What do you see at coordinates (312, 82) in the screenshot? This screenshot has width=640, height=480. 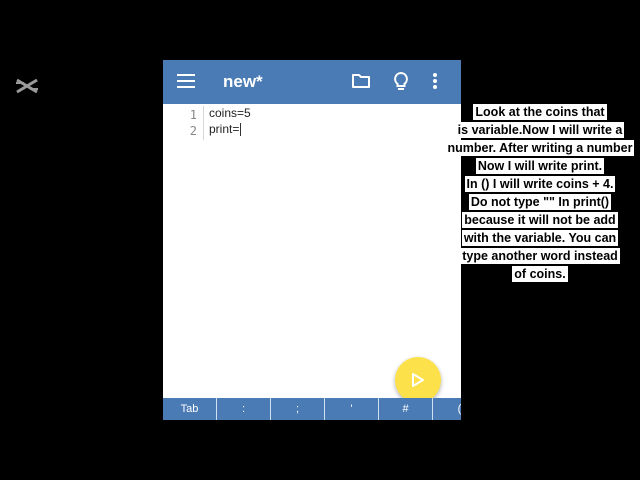 I see `app-toolbar: new*` at bounding box center [312, 82].